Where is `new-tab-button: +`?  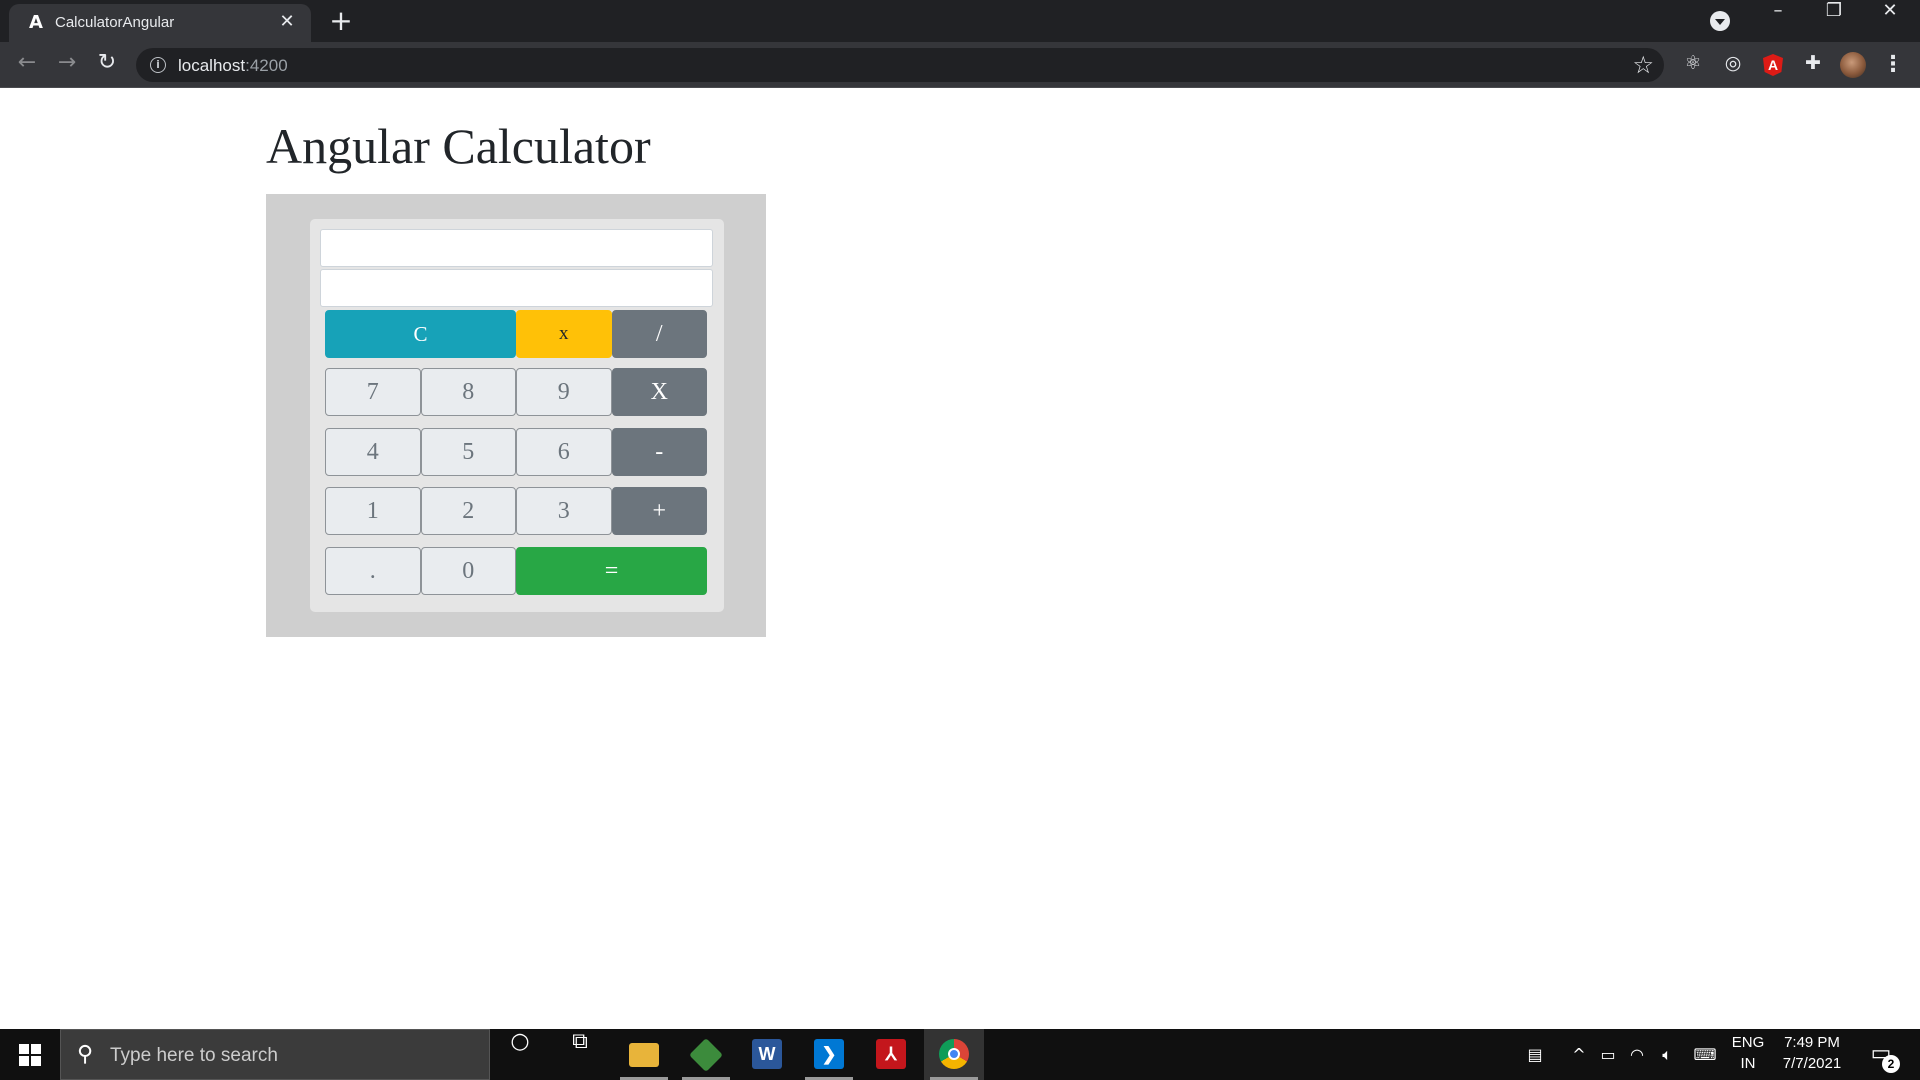
new-tab-button: + is located at coordinates (341, 21).